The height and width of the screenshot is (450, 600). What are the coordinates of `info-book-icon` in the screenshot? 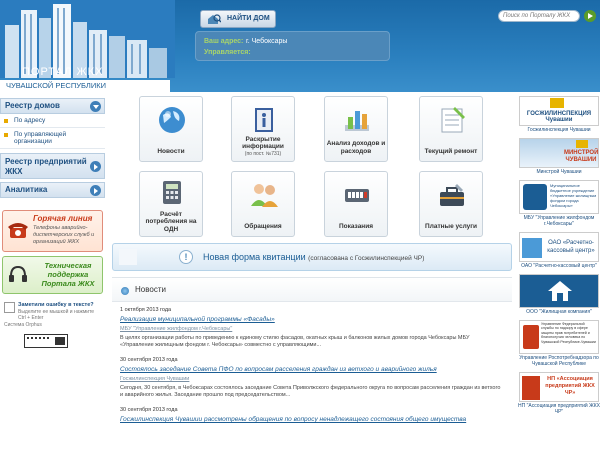 It's located at (264, 120).